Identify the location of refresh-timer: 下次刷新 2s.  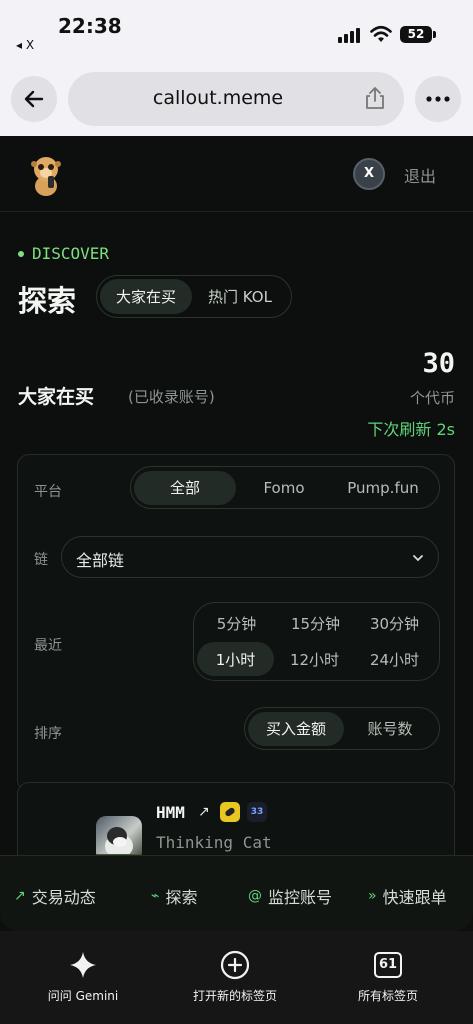
(411, 429).